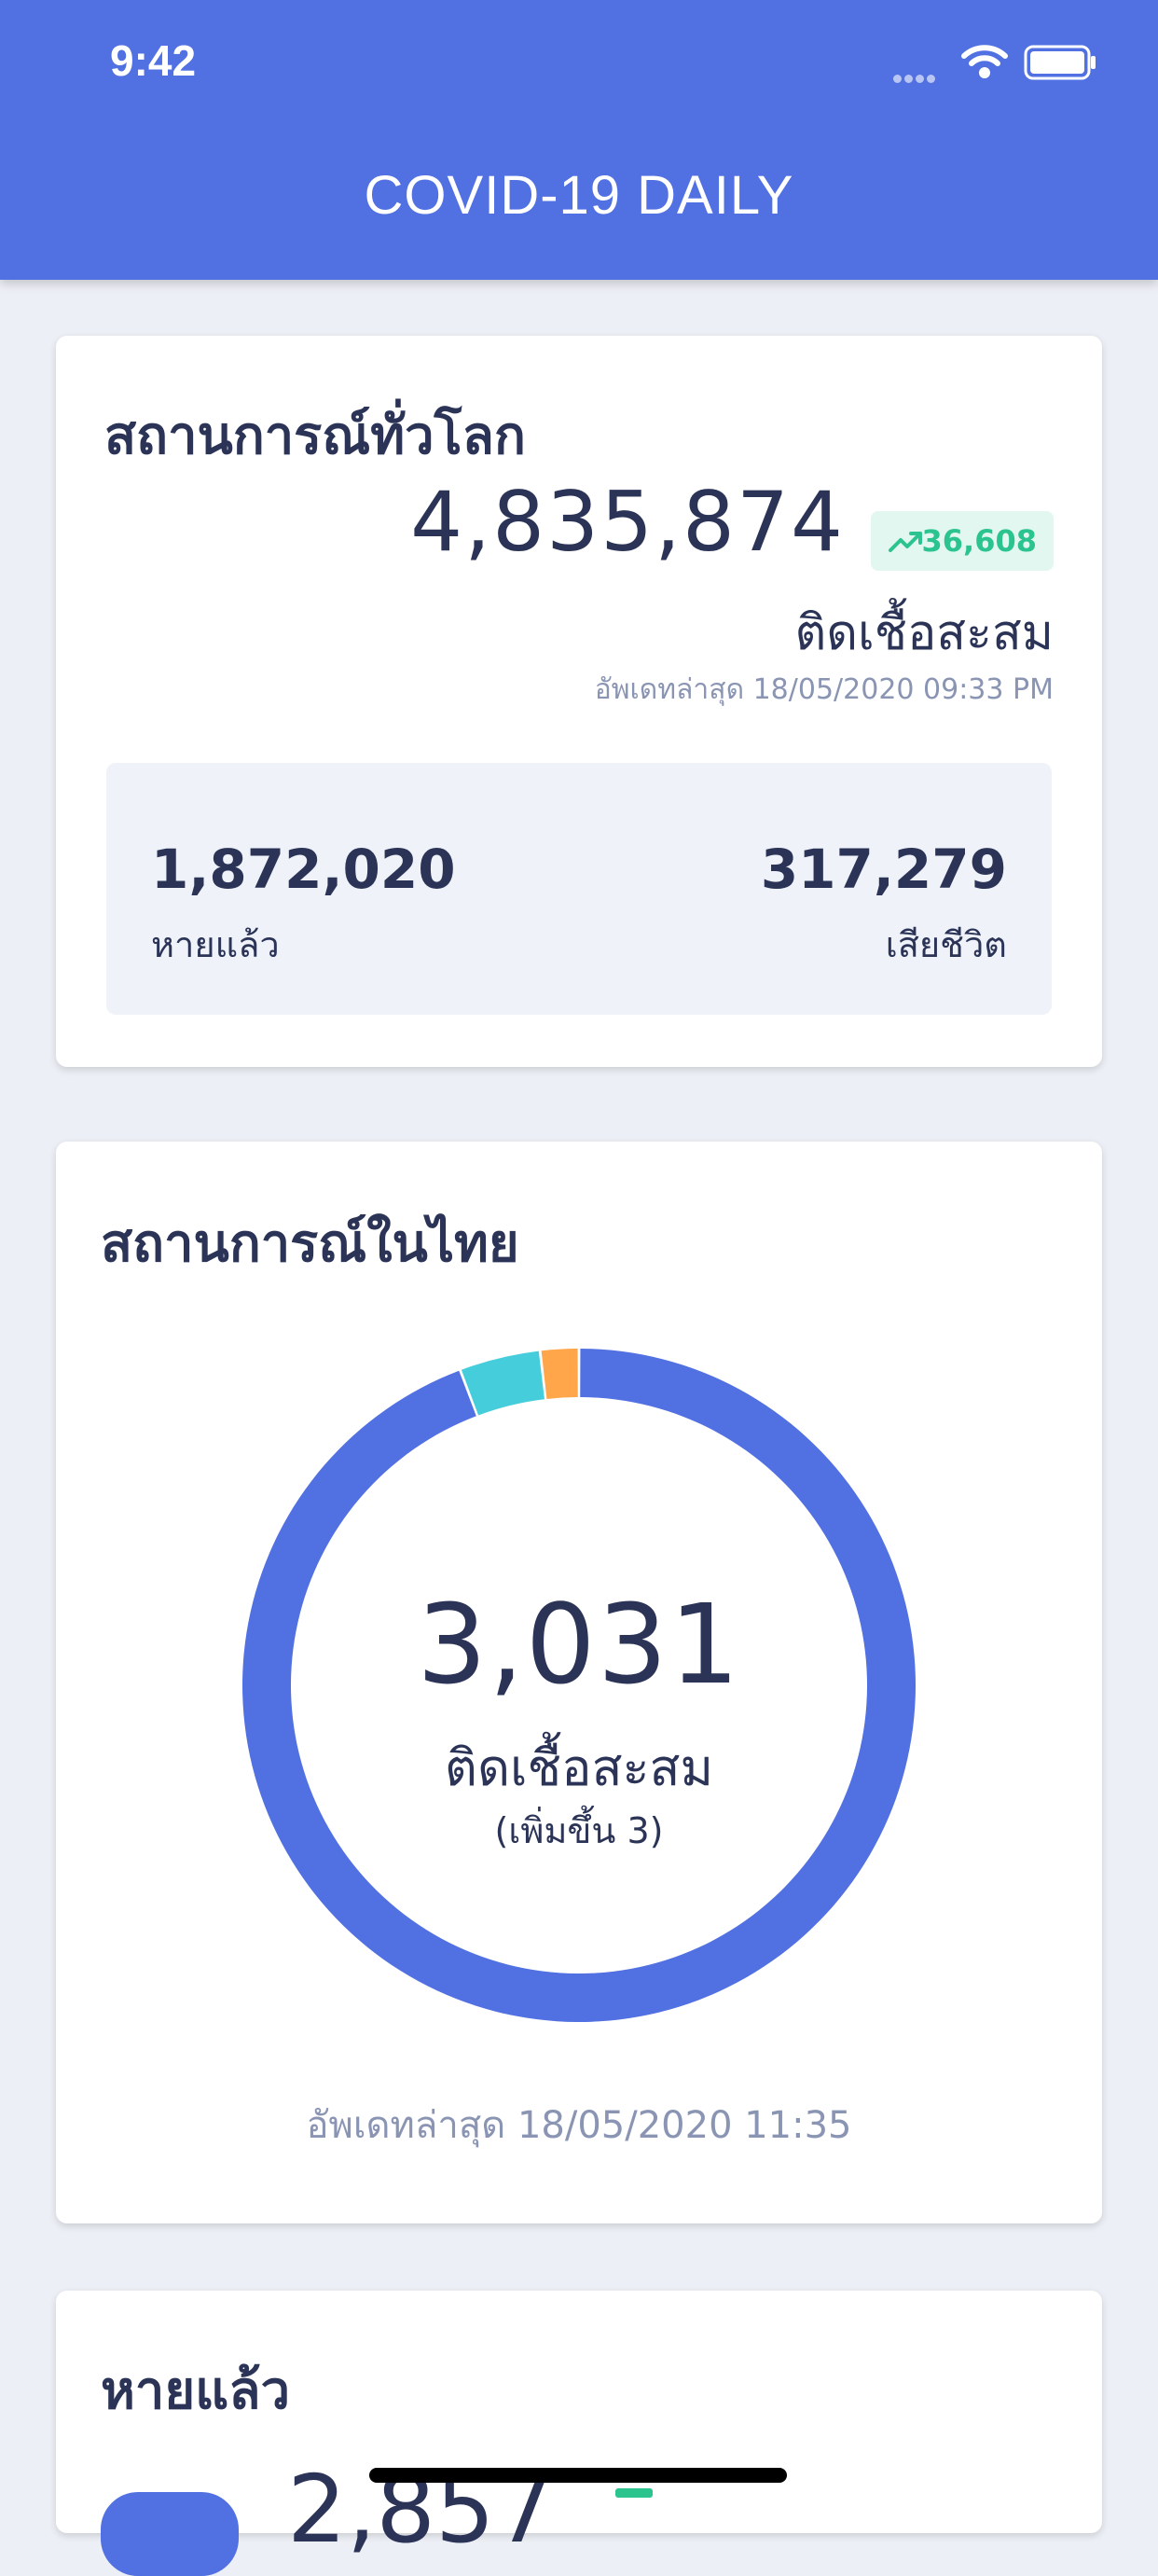  Describe the element at coordinates (310, 1243) in the screenshot. I see `thailand-card-title: สถานการณ์ในไทย` at that location.